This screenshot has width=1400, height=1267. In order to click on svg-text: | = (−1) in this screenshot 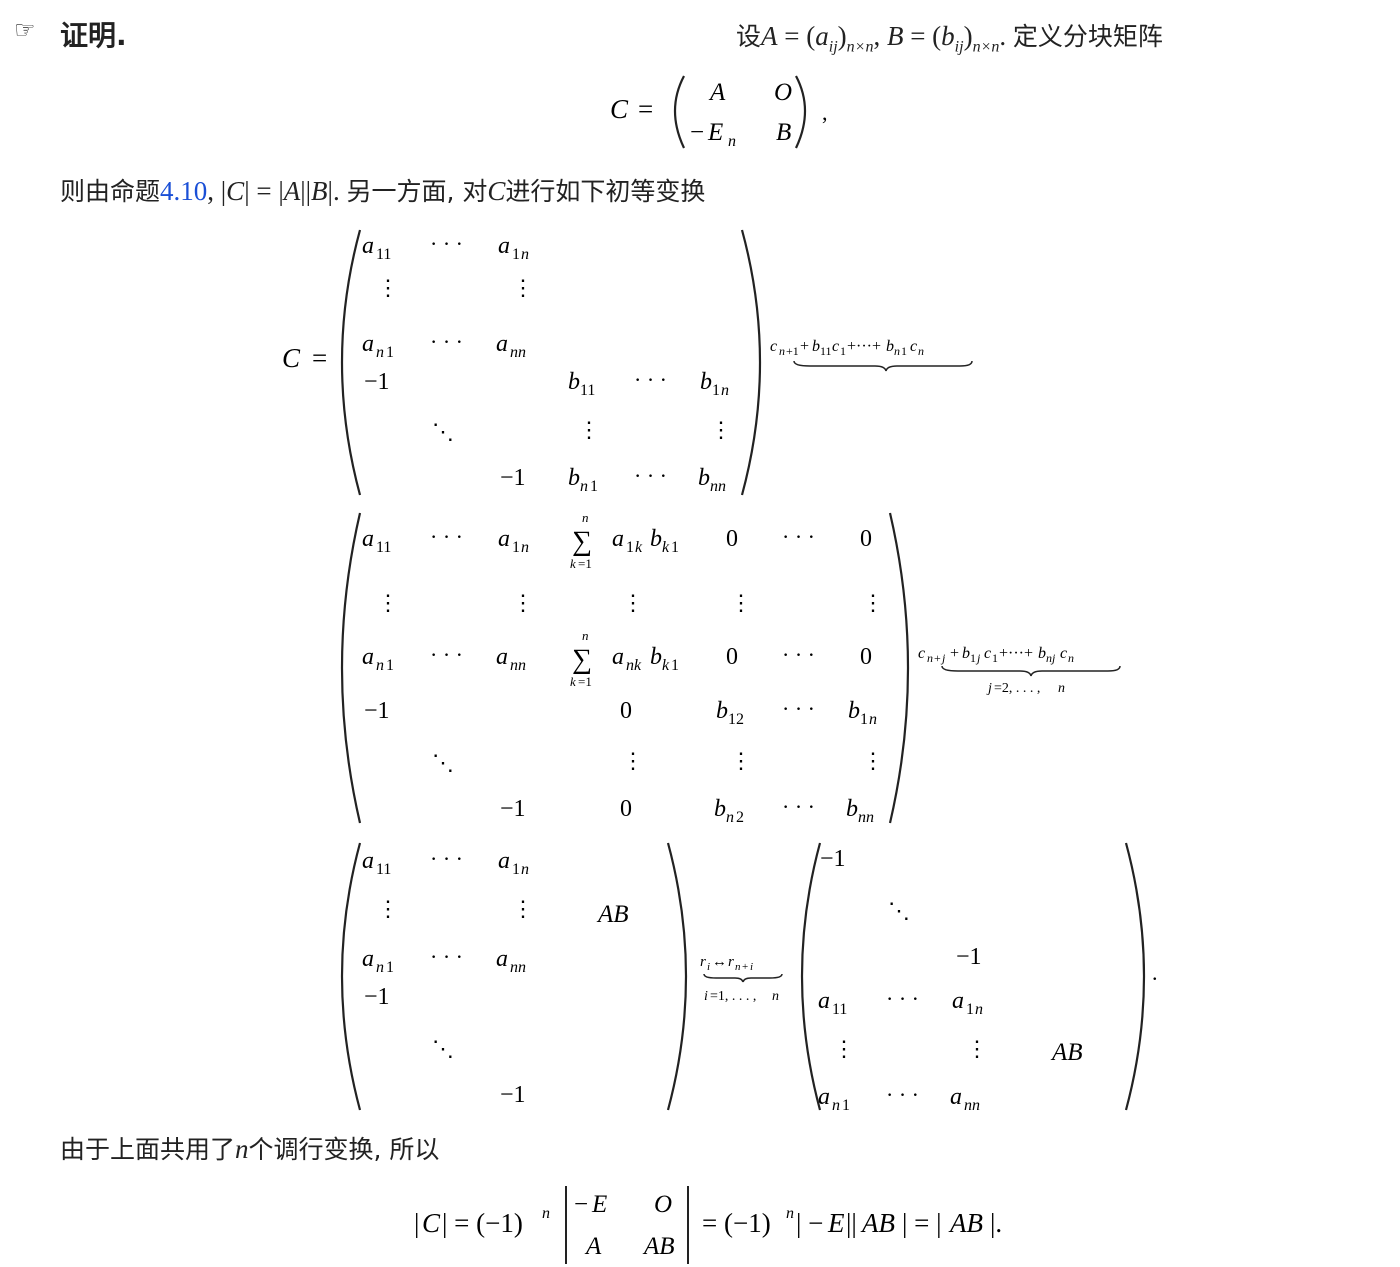, I will do `click(482, 1223)`.